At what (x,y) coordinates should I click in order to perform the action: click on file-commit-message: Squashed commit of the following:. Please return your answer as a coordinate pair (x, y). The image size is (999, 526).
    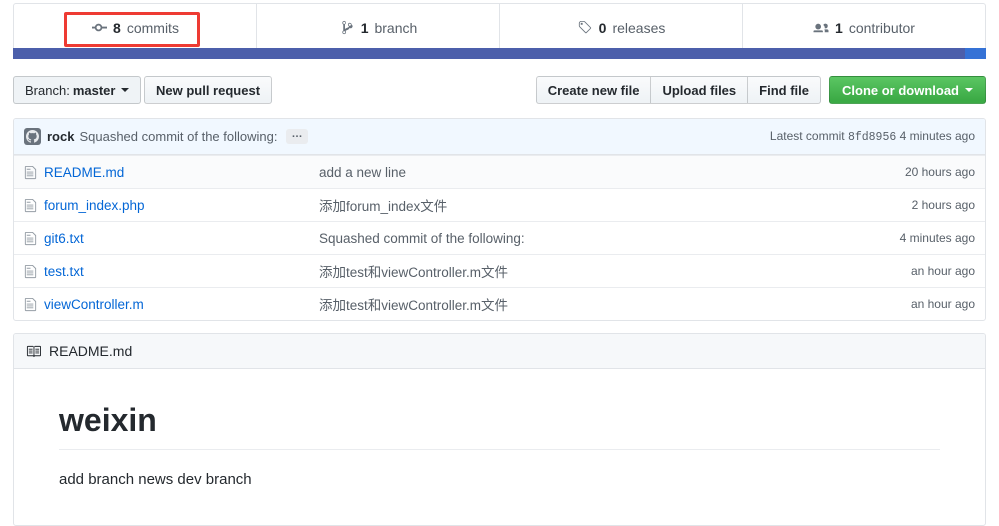
    Looking at the image, I should click on (609, 238).